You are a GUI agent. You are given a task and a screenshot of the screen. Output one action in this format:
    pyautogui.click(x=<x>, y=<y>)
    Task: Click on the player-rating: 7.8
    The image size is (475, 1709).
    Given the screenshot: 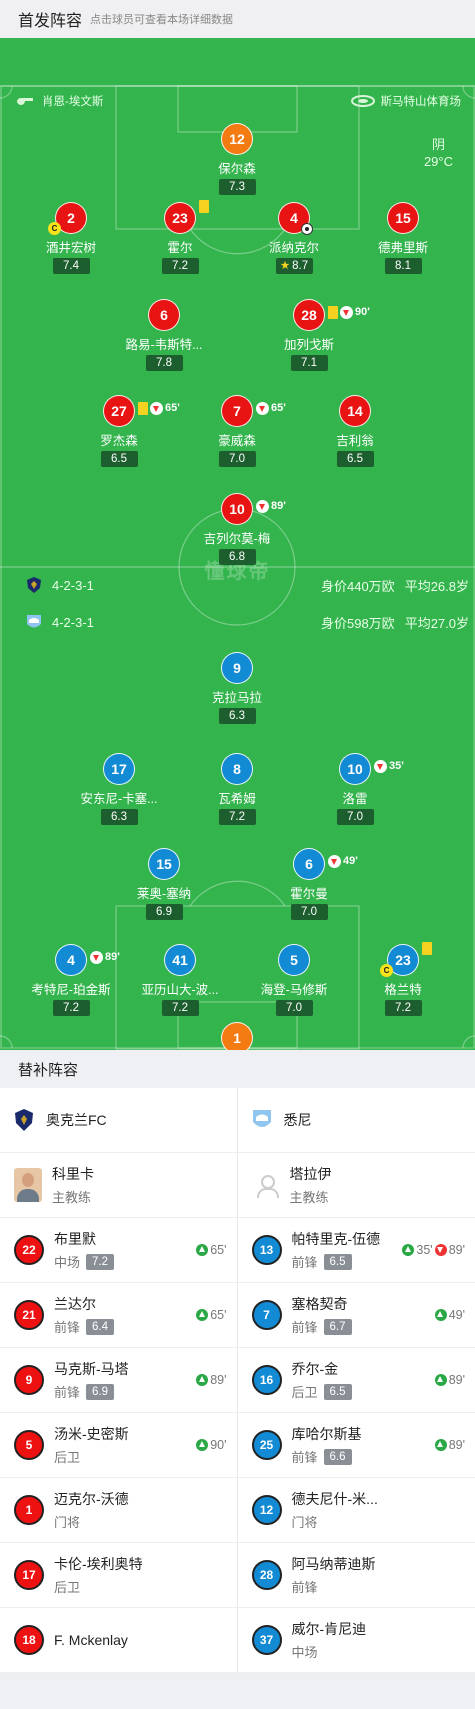 What is the action you would take?
    pyautogui.click(x=164, y=363)
    